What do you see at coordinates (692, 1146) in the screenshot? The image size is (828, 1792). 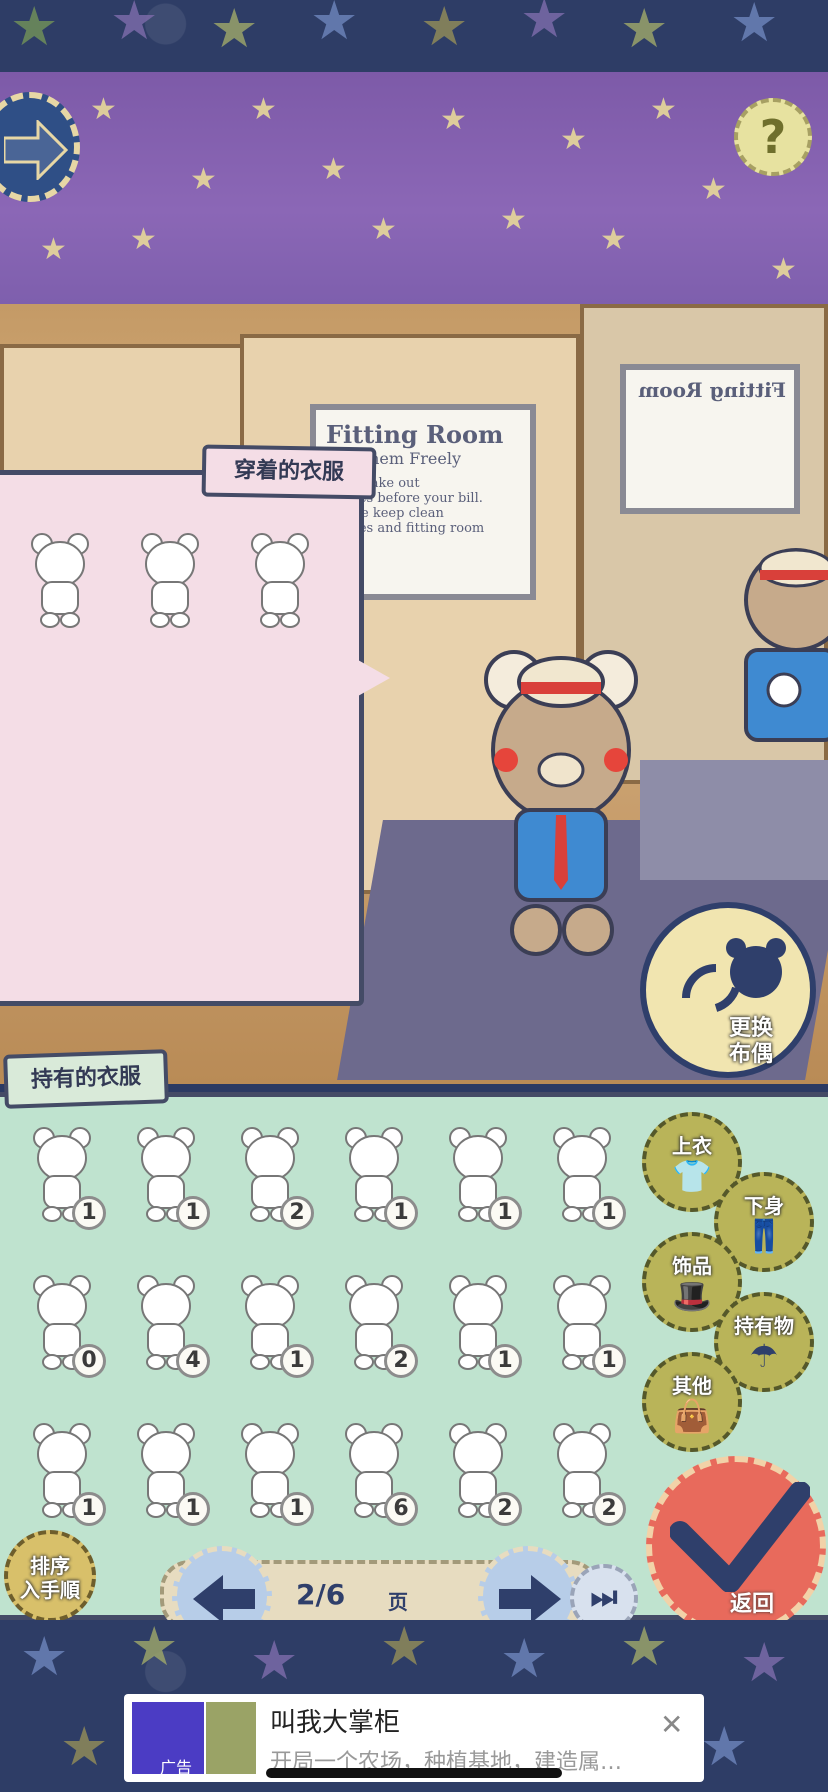 I see `category-label: 上衣` at bounding box center [692, 1146].